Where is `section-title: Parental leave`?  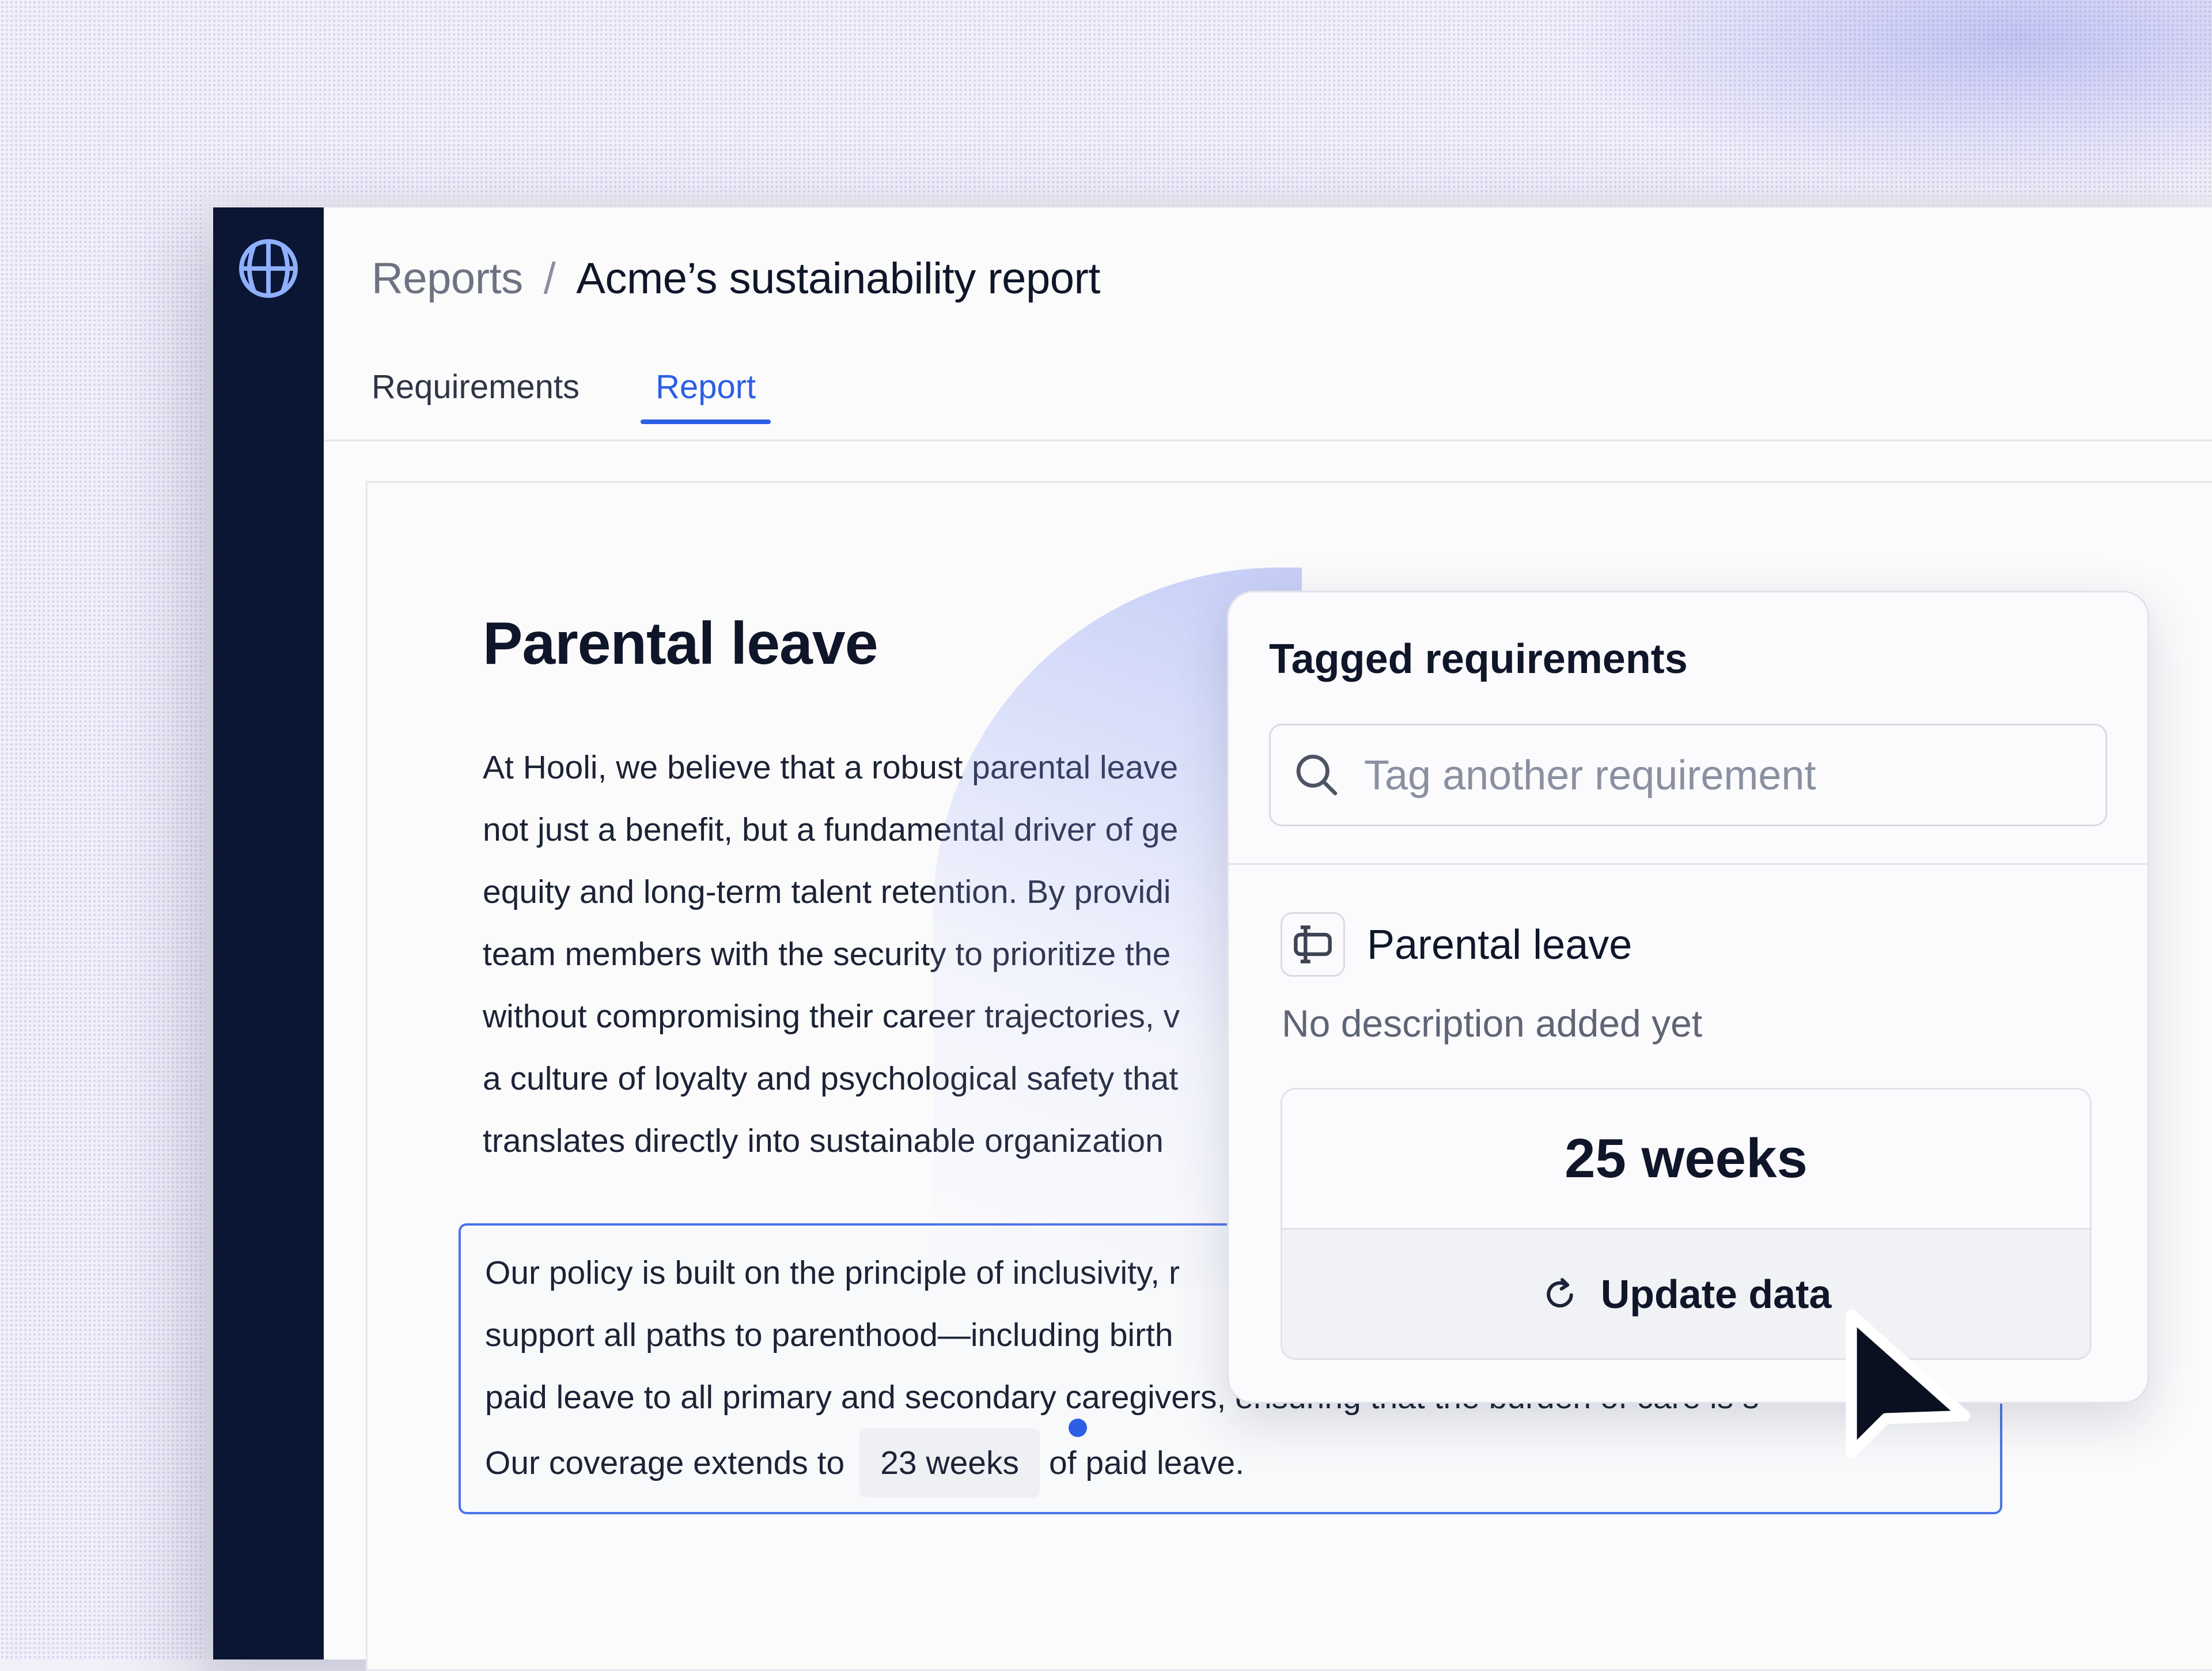
section-title: Parental leave is located at coordinates (680, 643).